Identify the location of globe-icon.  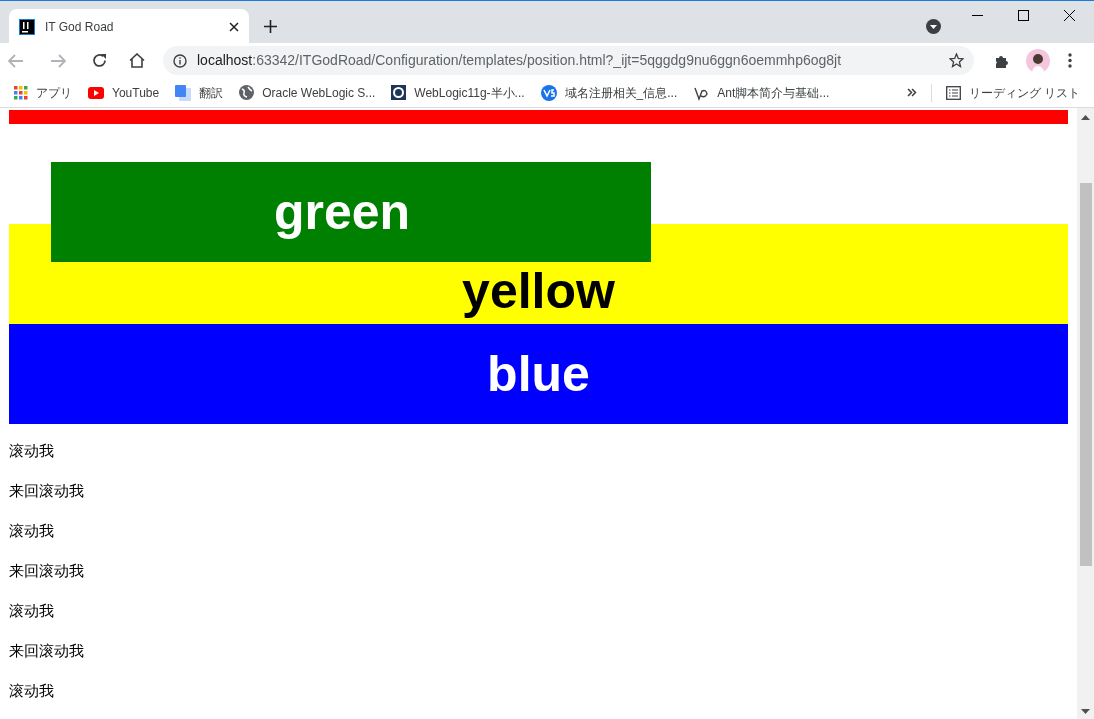
(247, 92).